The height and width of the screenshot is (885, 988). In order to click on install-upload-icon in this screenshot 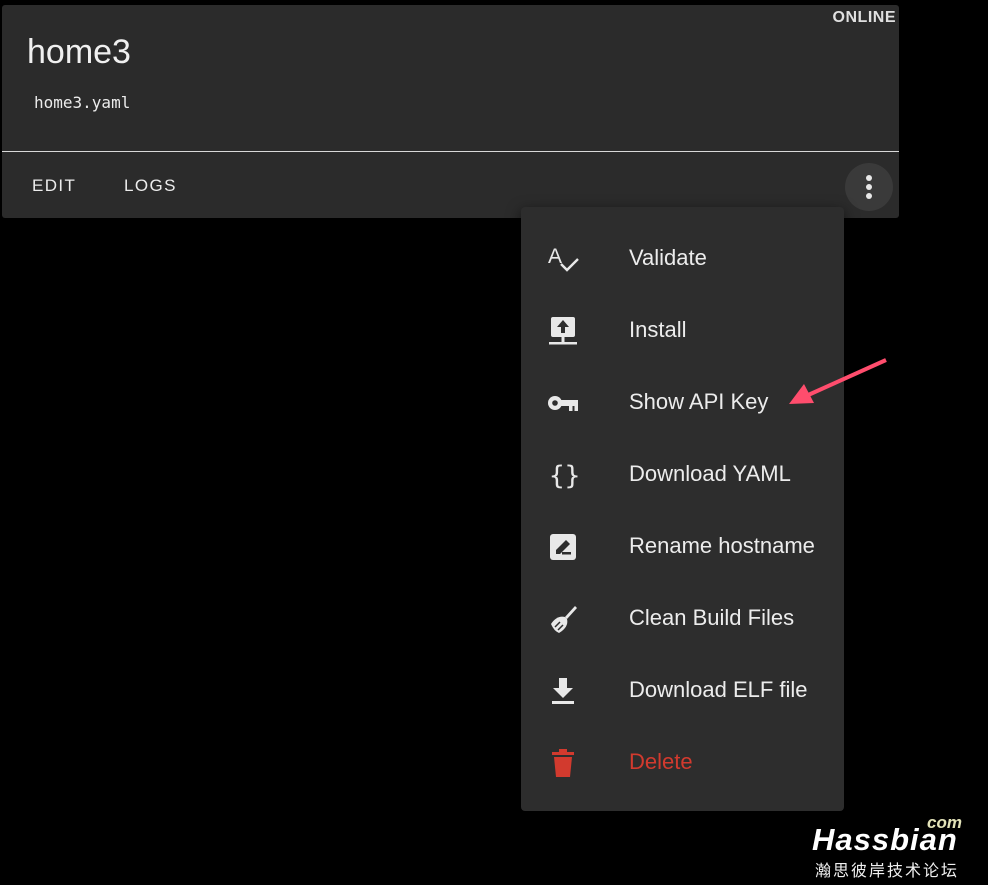, I will do `click(563, 331)`.